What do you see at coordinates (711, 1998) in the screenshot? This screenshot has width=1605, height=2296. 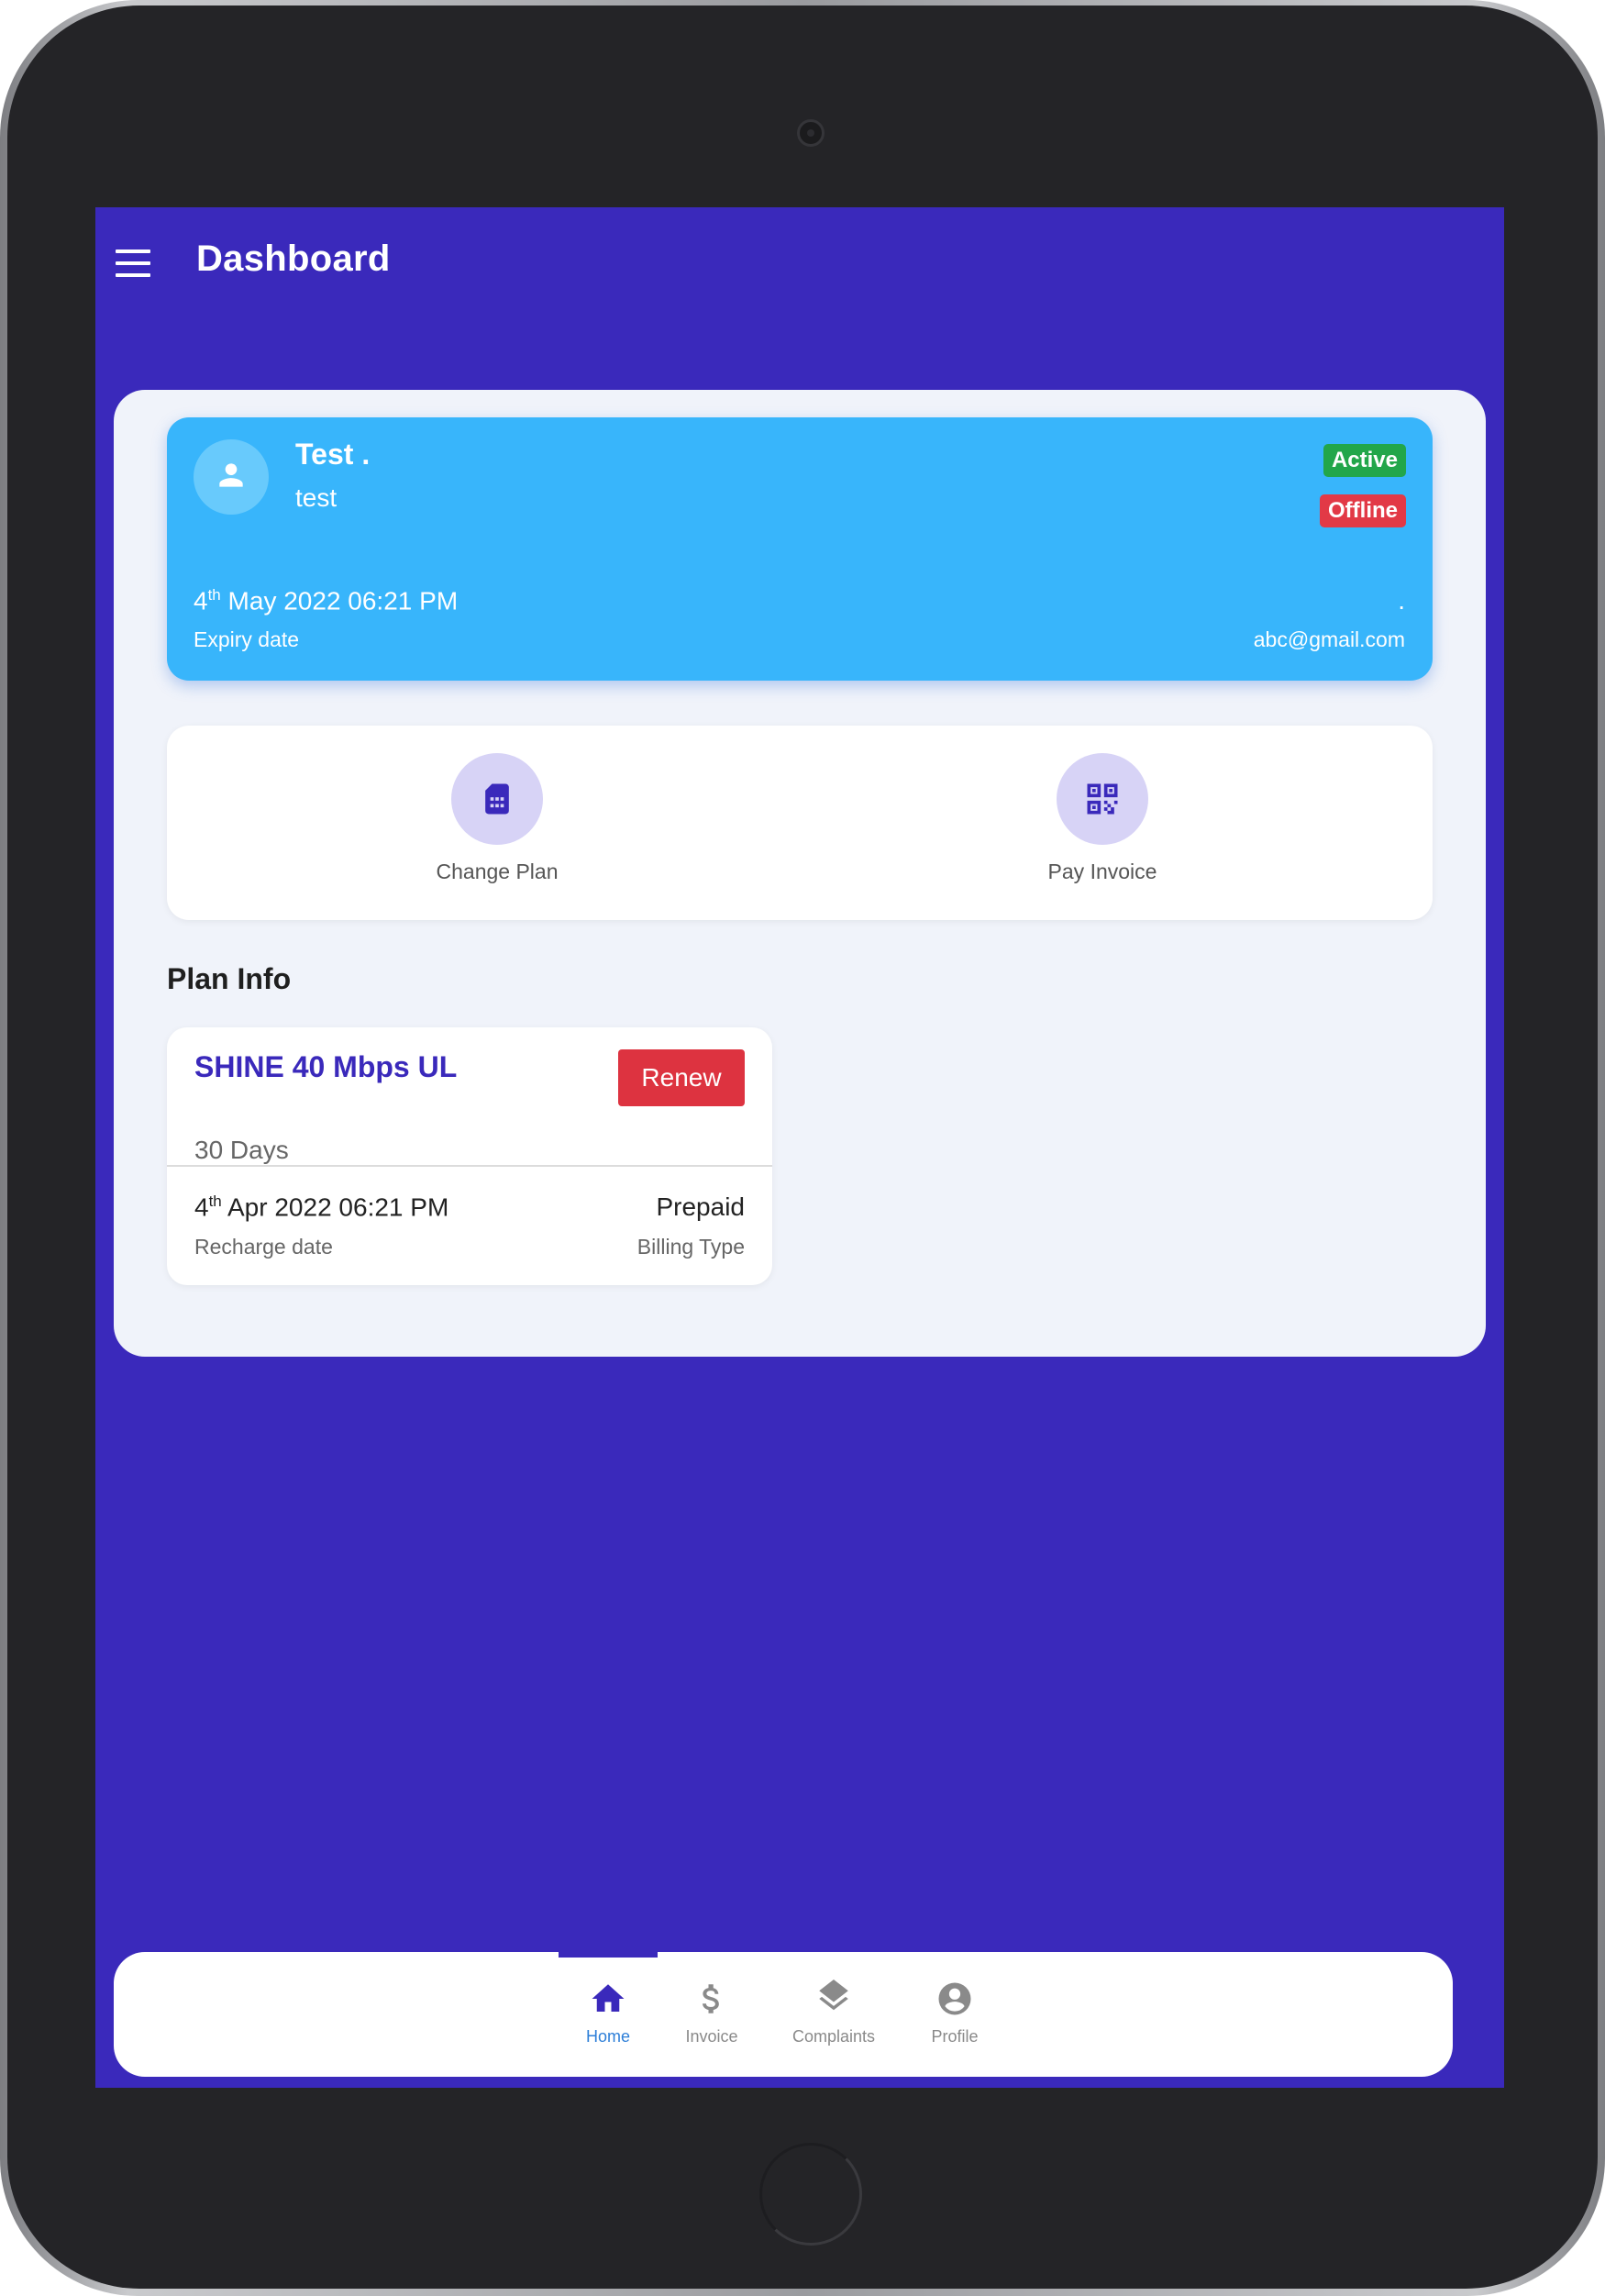 I see `dollar-icon` at bounding box center [711, 1998].